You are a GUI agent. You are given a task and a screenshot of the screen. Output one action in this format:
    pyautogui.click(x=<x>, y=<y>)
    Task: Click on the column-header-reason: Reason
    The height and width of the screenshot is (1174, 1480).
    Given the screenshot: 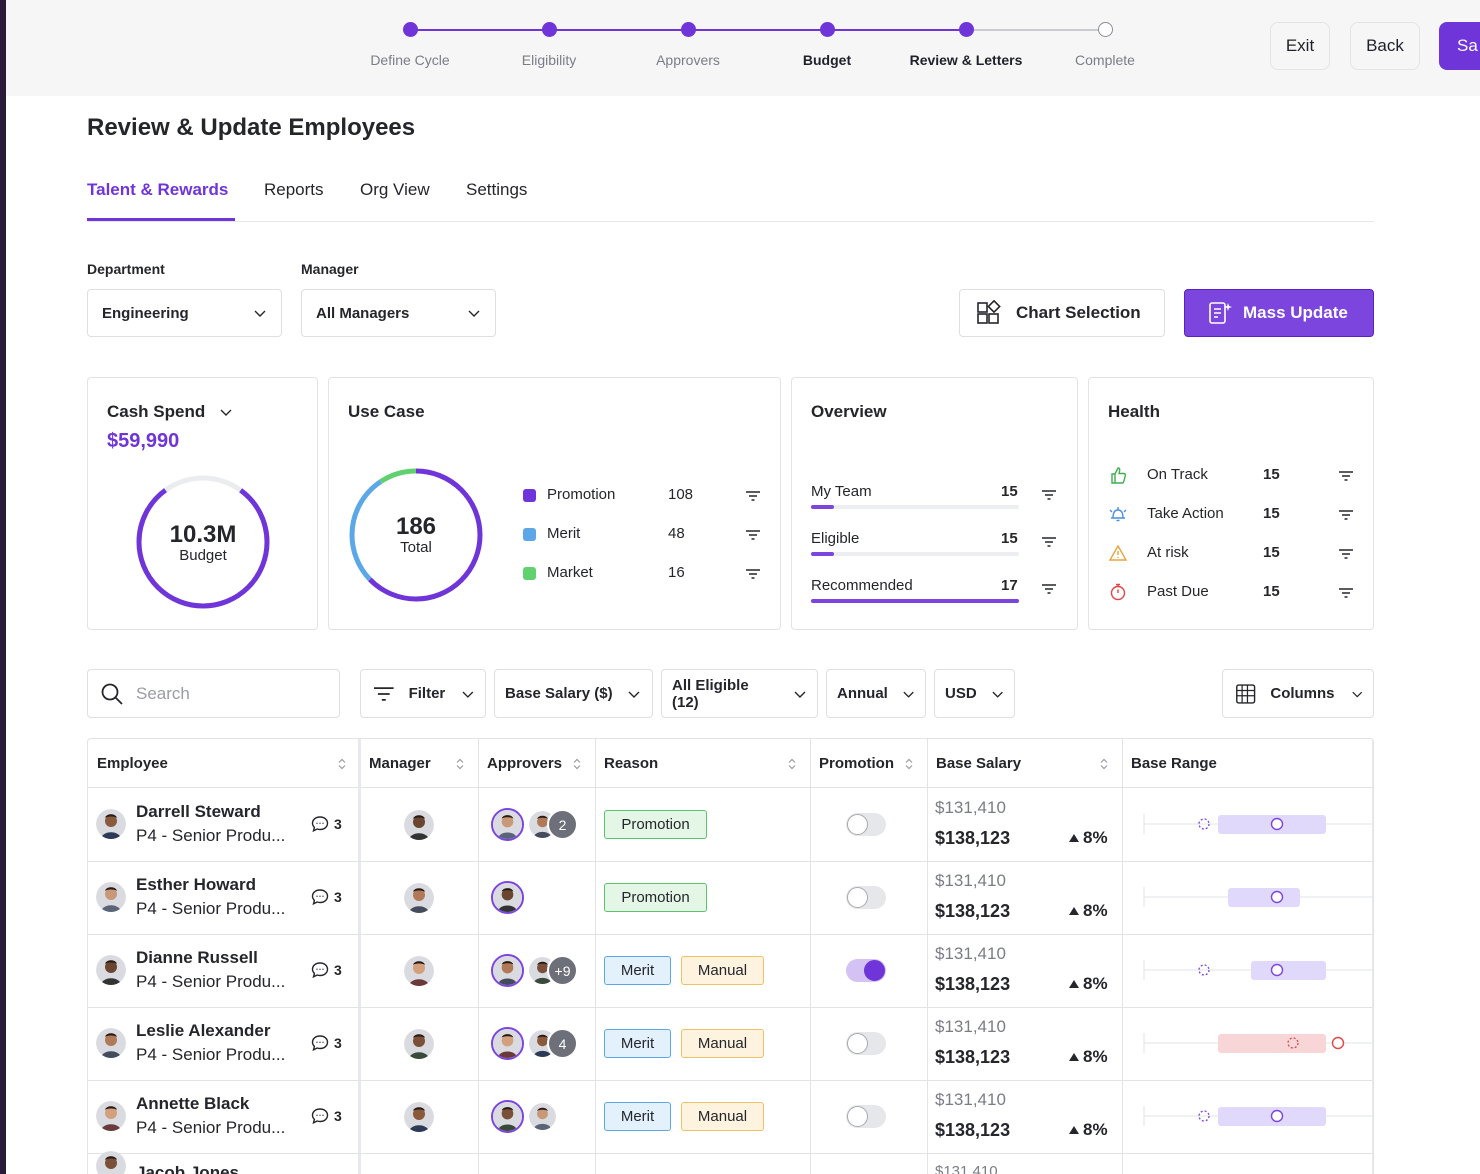 What is the action you would take?
    pyautogui.click(x=702, y=763)
    